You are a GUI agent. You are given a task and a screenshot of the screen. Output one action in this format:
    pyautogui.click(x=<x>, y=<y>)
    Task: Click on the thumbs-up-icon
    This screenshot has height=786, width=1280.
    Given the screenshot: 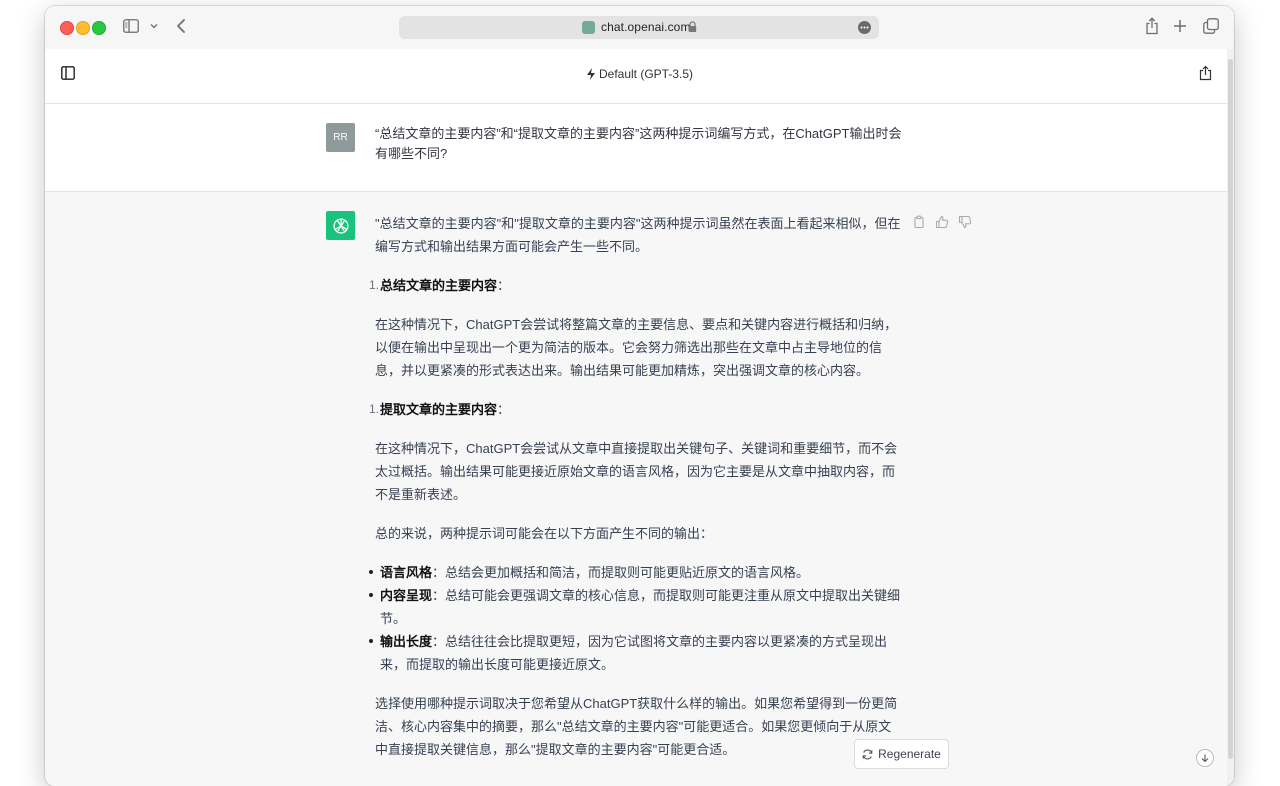 What is the action you would take?
    pyautogui.click(x=942, y=222)
    